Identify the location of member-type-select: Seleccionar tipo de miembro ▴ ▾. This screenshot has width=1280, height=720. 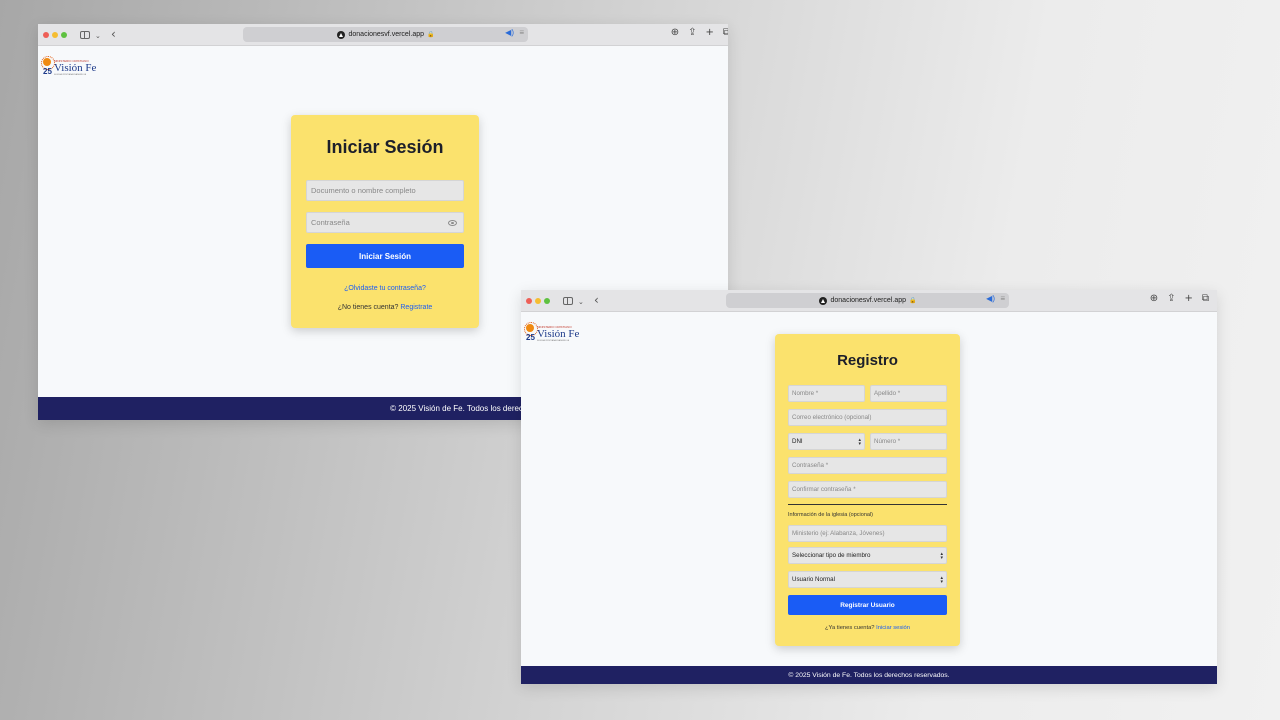
(867, 555).